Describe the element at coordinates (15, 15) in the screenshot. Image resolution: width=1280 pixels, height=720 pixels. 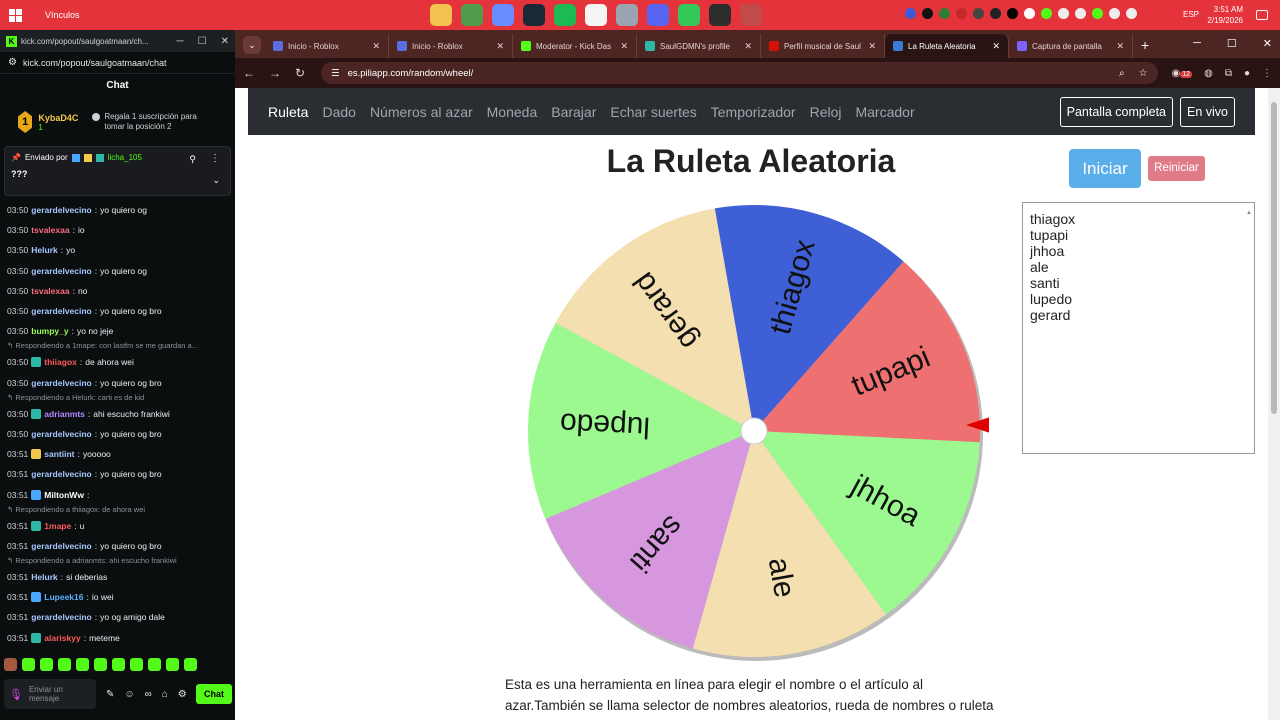
I see `start-button` at that location.